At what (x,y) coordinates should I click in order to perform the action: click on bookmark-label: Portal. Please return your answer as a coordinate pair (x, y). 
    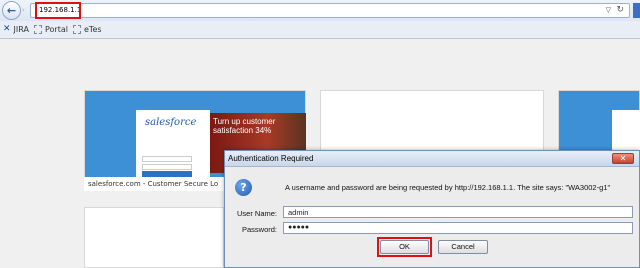
    Looking at the image, I should click on (56, 29).